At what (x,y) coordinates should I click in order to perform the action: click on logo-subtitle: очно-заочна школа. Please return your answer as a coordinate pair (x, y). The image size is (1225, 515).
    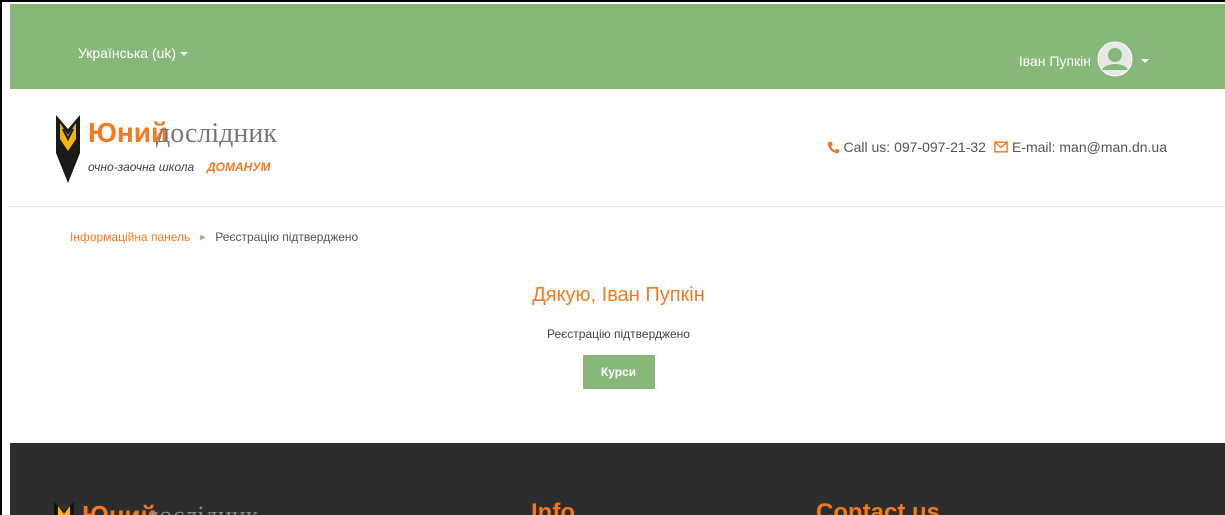
    Looking at the image, I should click on (141, 167).